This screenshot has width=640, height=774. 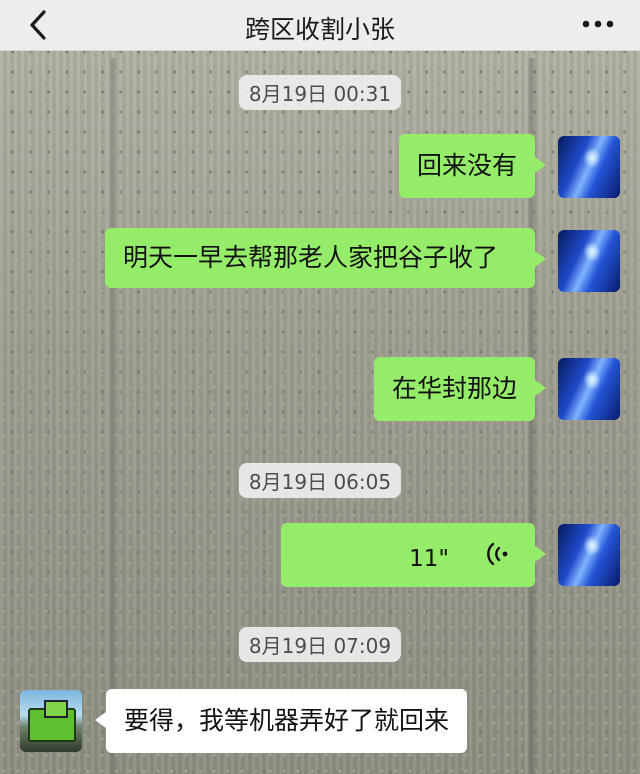 I want to click on voice-message-bubble: 11", so click(x=413, y=555).